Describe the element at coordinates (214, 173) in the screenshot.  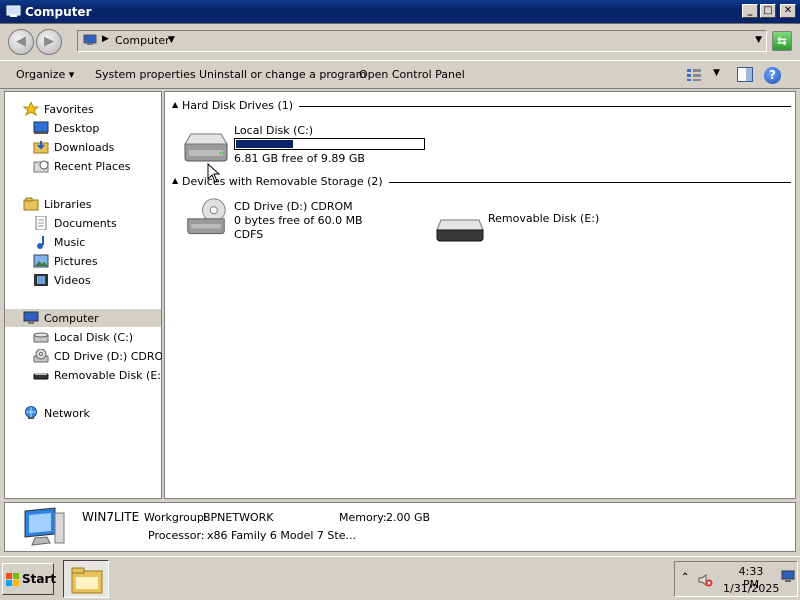
I see `mouse-cursor-icon` at that location.